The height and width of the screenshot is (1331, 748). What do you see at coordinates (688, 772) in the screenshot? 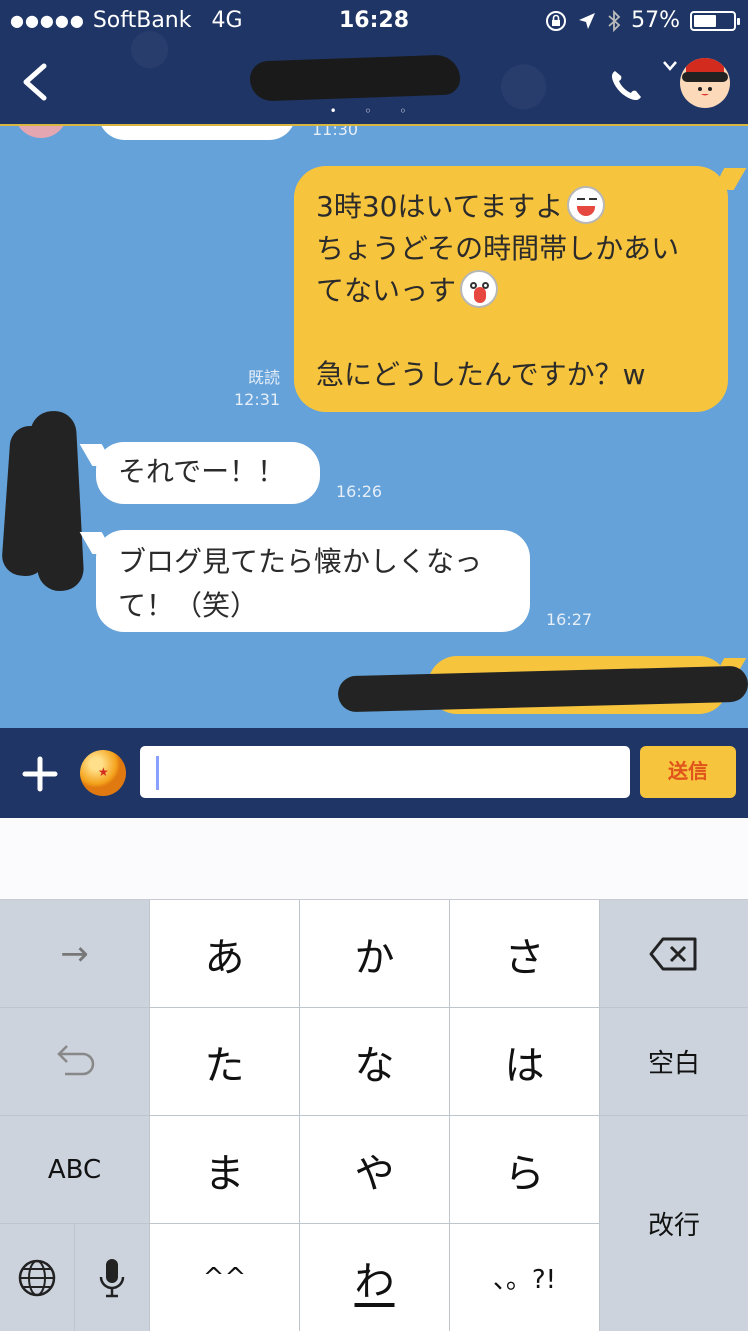
I see `send-button: 送信` at bounding box center [688, 772].